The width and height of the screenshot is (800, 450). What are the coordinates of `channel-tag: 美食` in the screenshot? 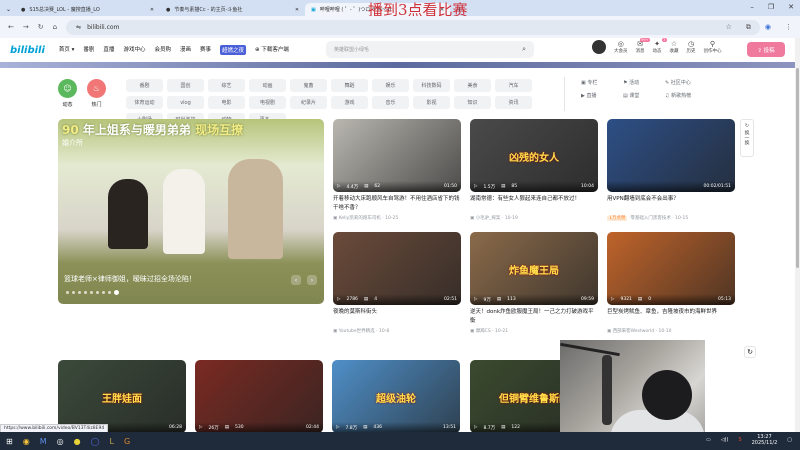 It's located at (472, 85).